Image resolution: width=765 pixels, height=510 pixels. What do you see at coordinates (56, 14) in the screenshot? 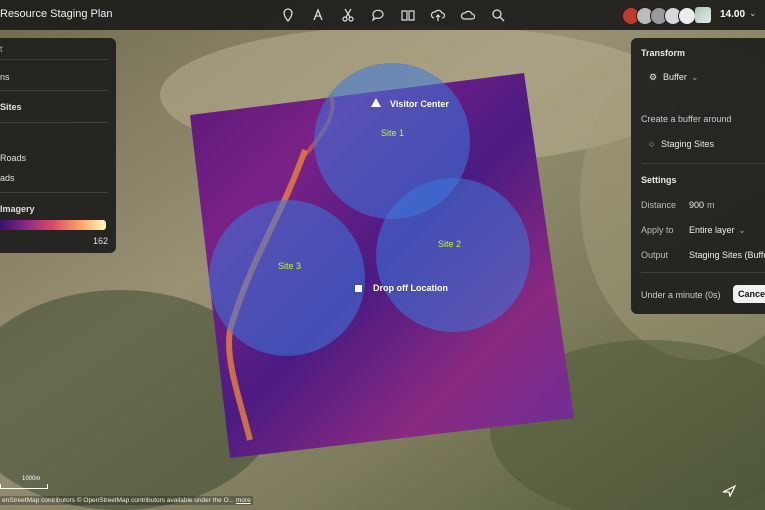
I see `app-title: Resource Staging Plan` at bounding box center [56, 14].